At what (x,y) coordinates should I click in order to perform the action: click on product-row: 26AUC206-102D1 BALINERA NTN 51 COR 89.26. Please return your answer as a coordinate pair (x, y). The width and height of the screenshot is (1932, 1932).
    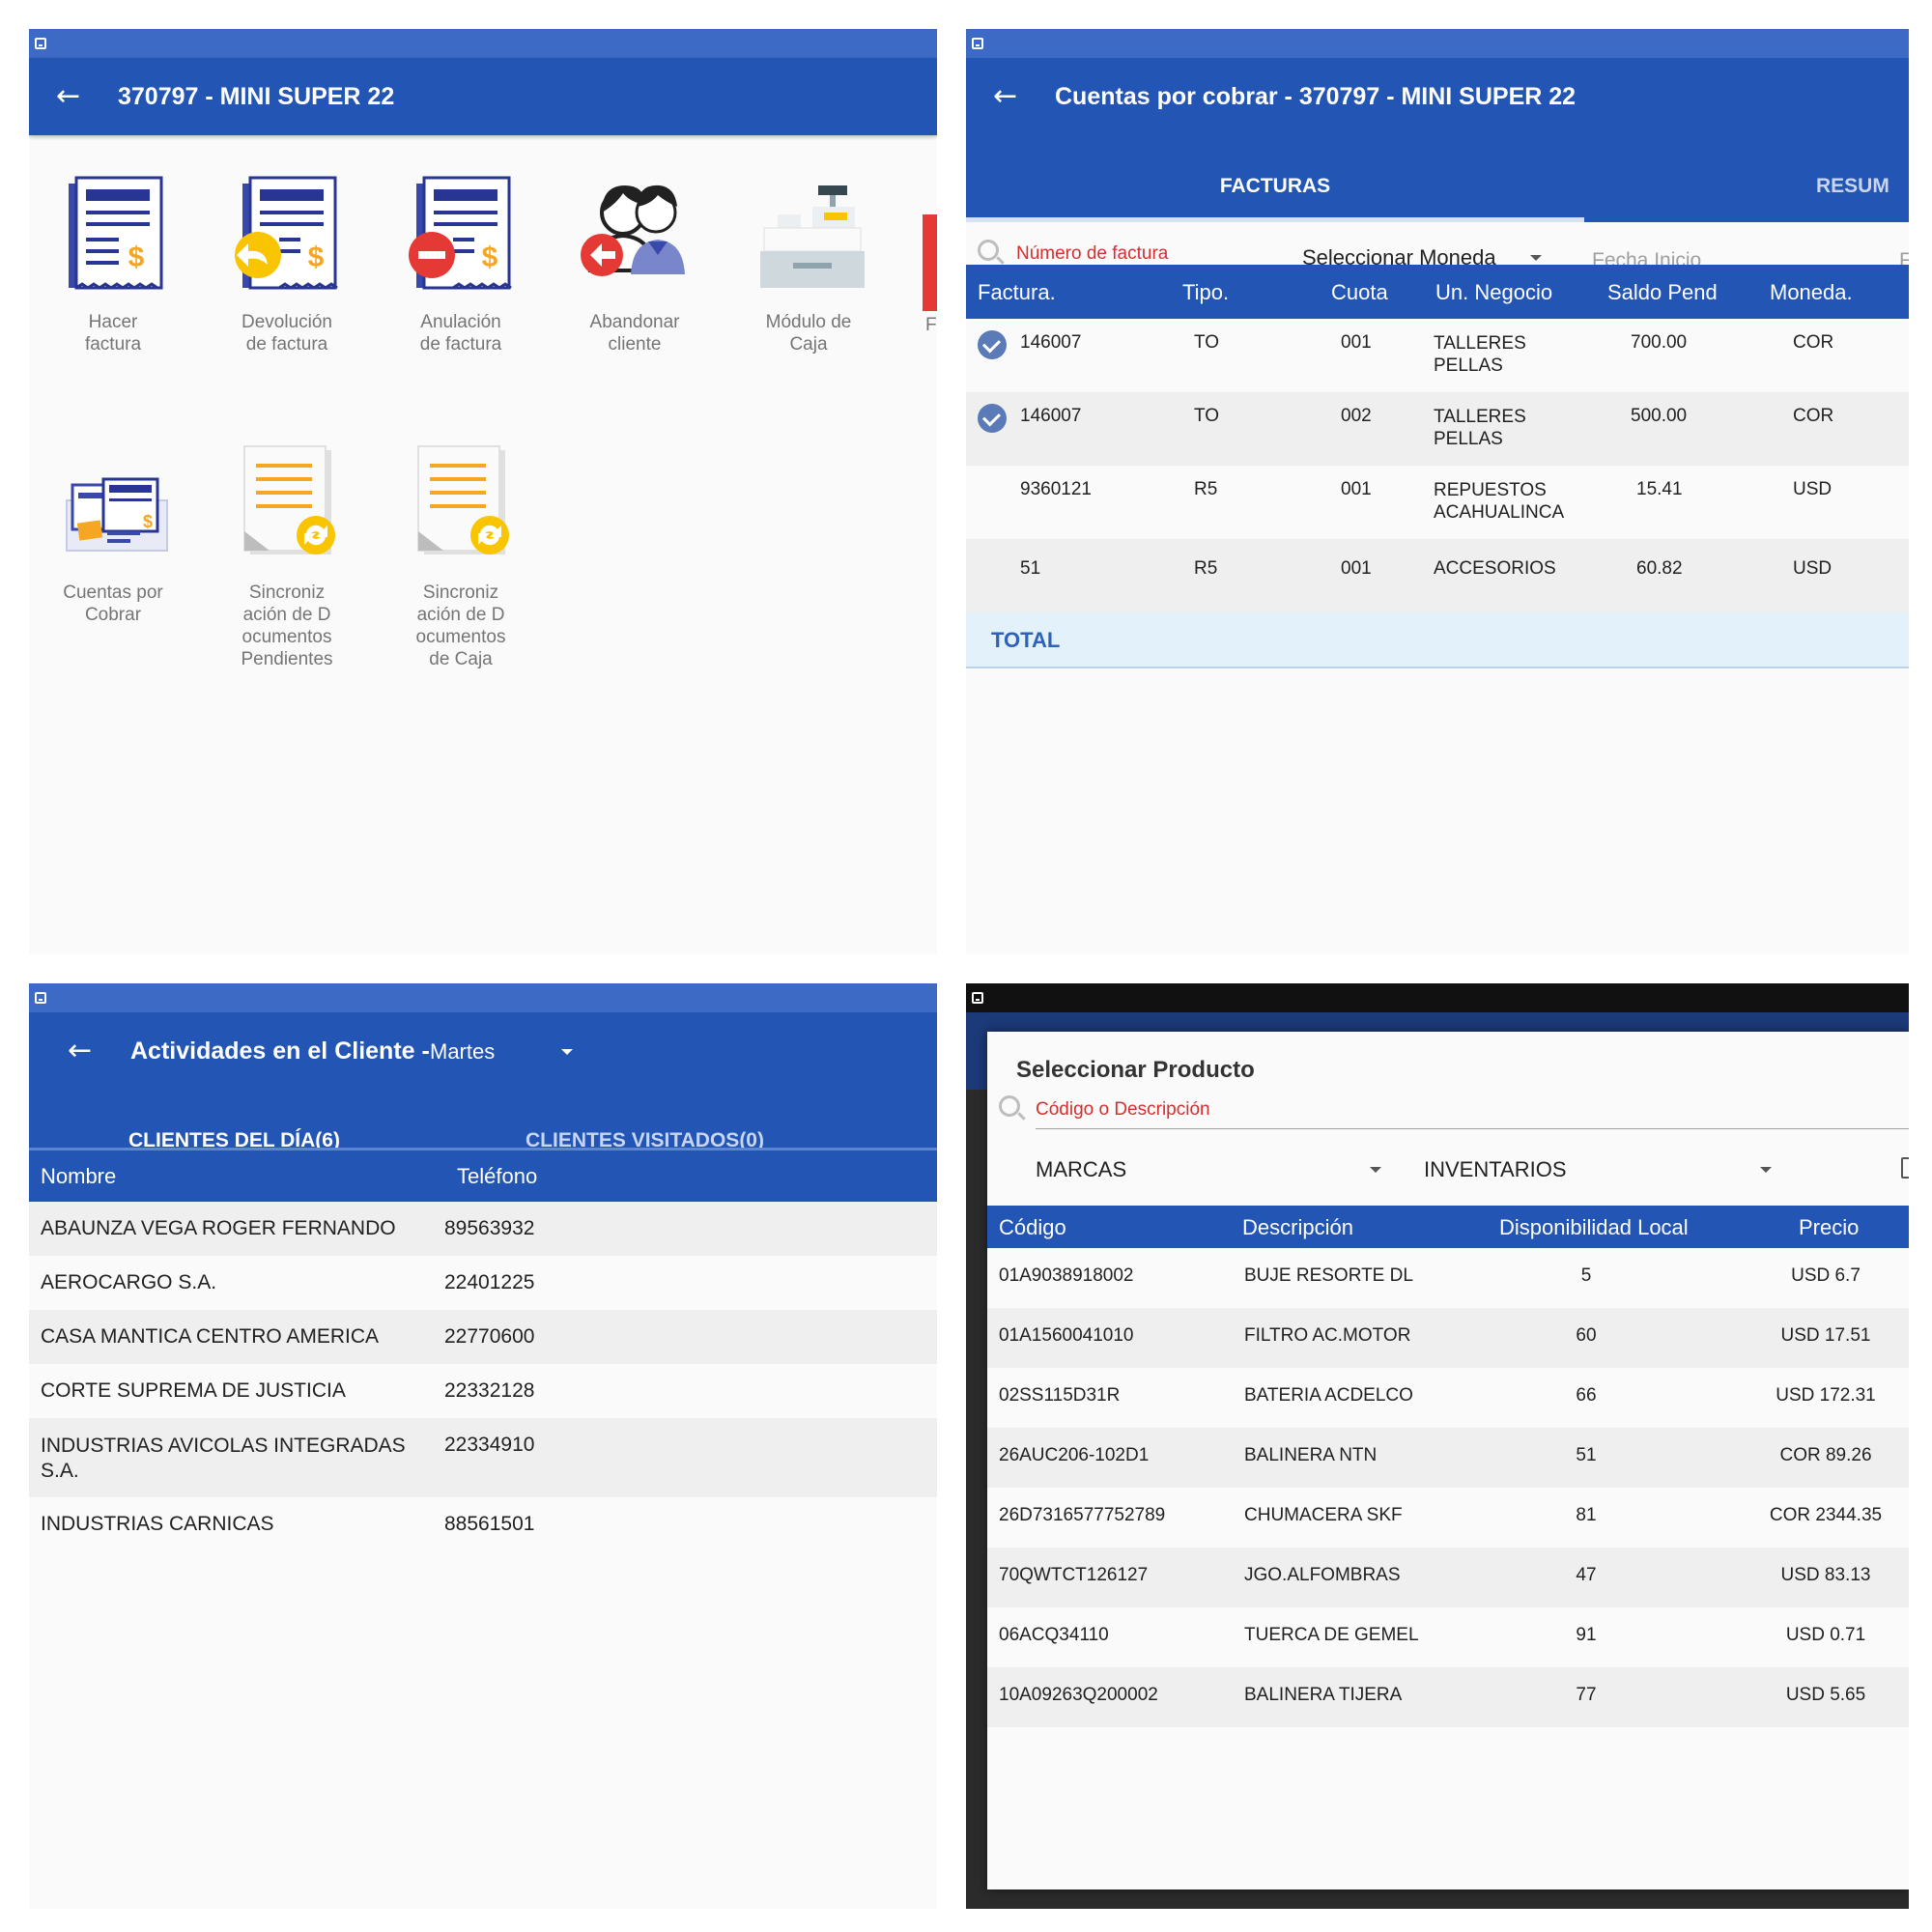
    Looking at the image, I should click on (1448, 1458).